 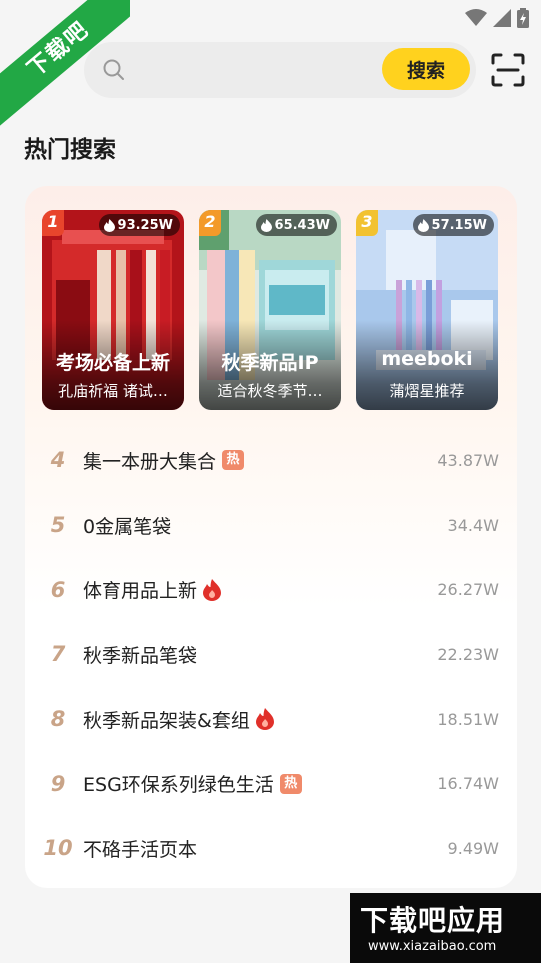 I want to click on list-item: 10 不硌手活页本 9.49W, so click(x=271, y=848).